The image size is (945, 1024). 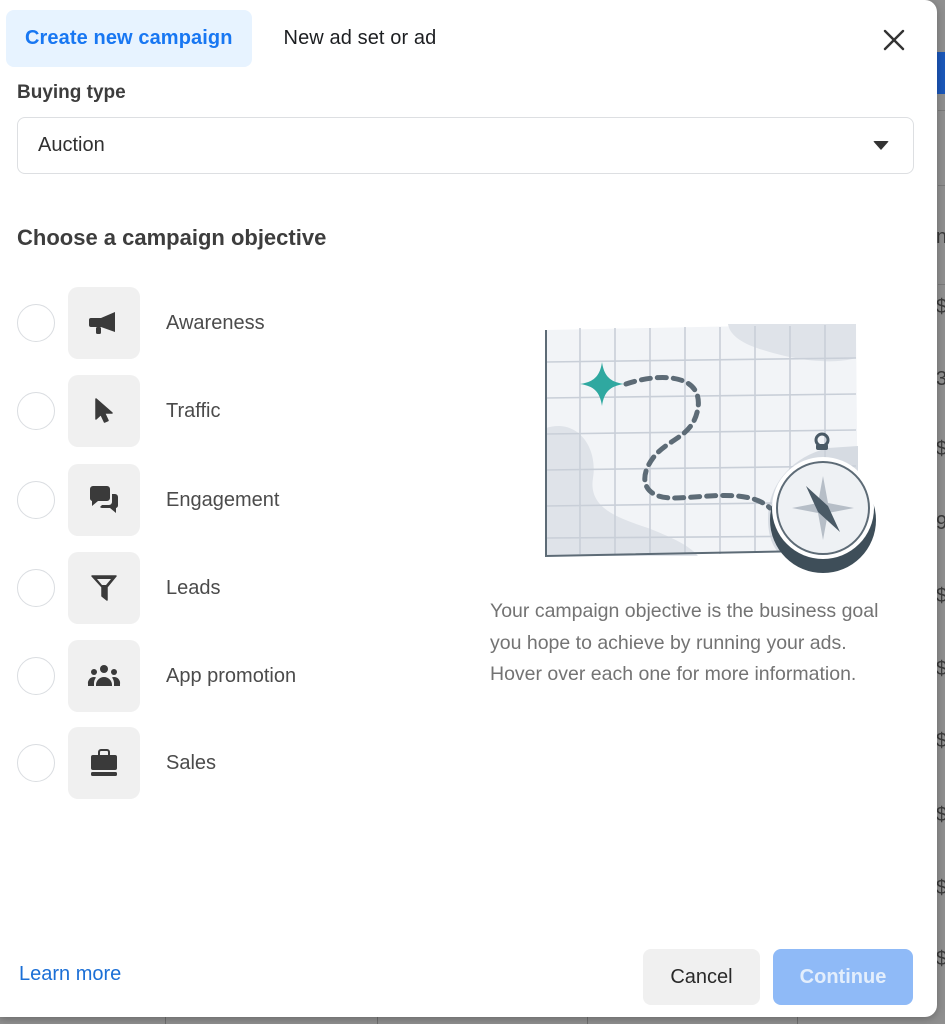 What do you see at coordinates (172, 237) in the screenshot?
I see `objective-section-title: Choose a campaign objective` at bounding box center [172, 237].